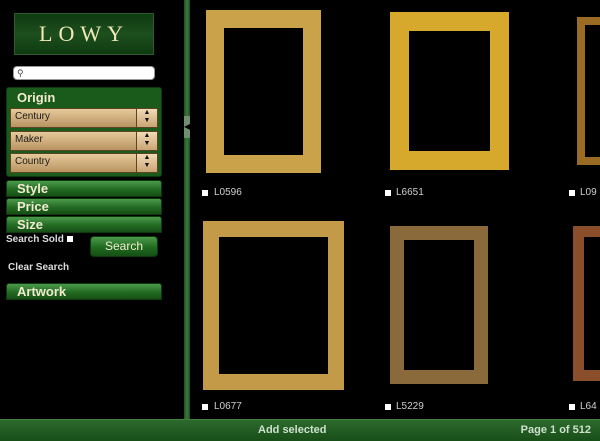  I want to click on item-code: L6651, so click(410, 192).